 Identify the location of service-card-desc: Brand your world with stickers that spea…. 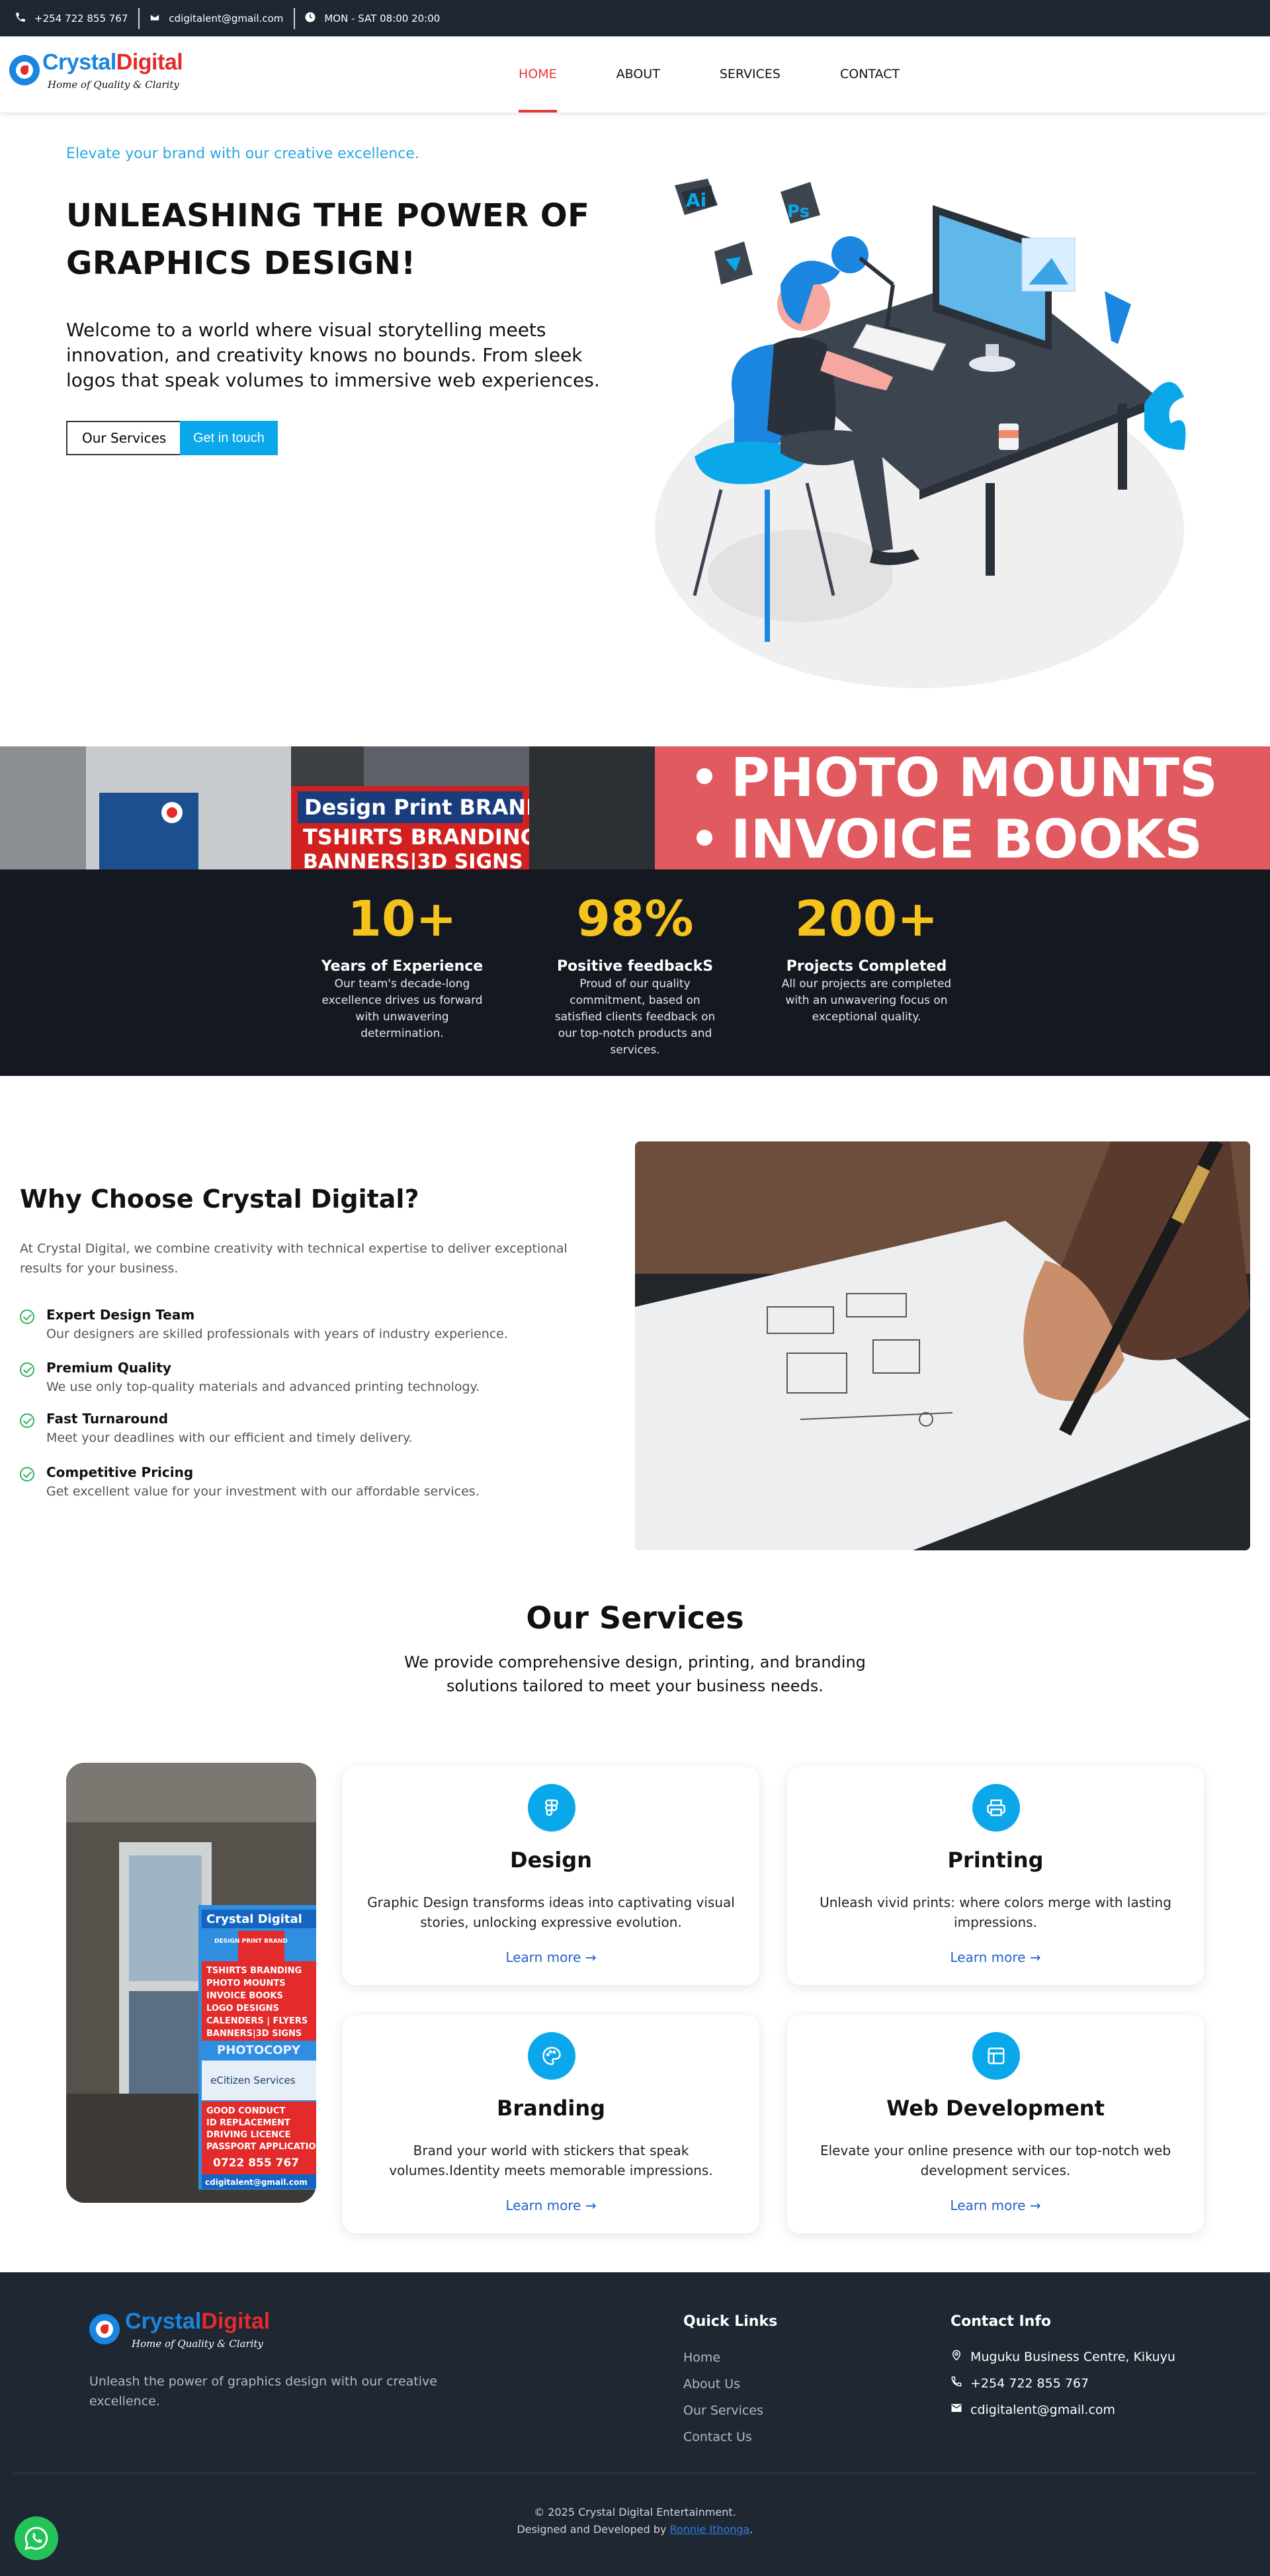
(551, 2160).